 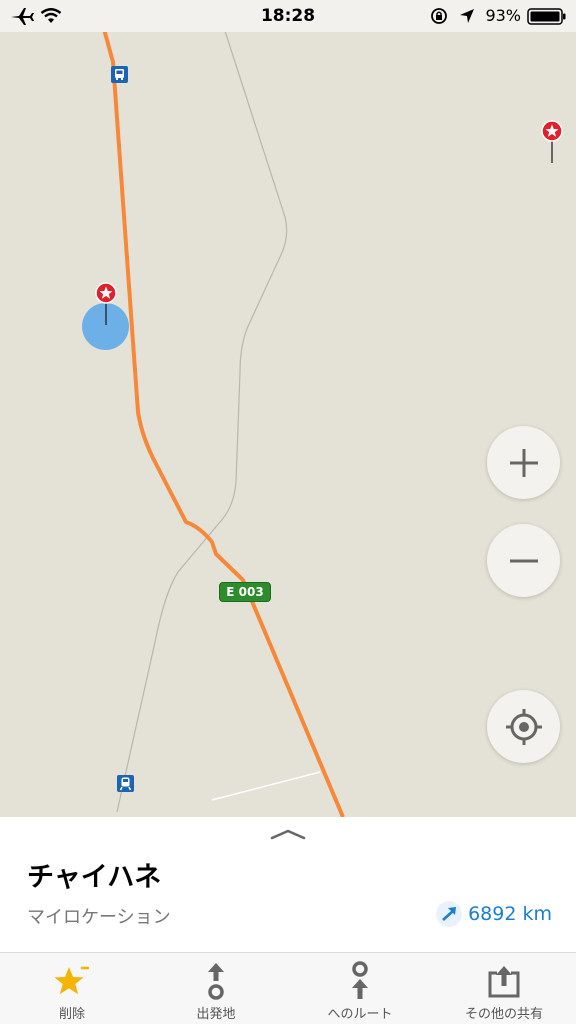 I want to click on zoom-out-button, so click(x=523, y=560).